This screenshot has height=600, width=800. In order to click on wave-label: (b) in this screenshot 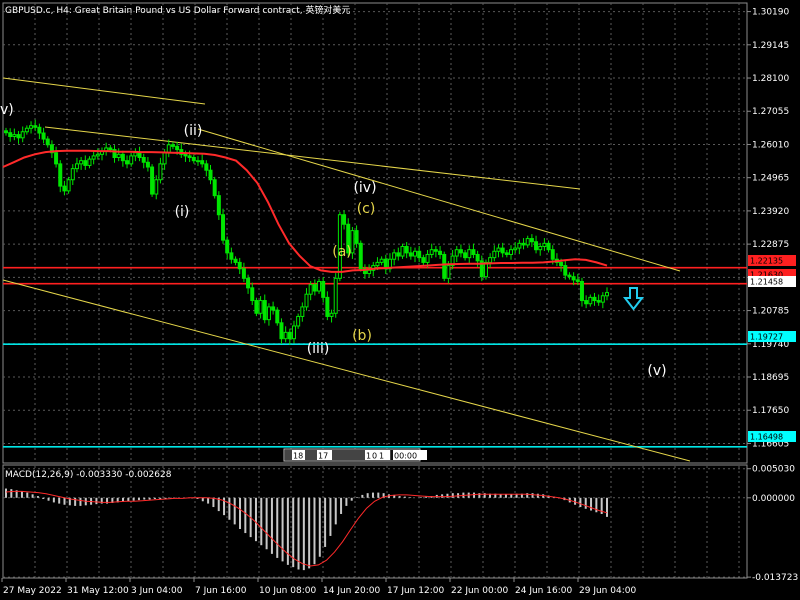, I will do `click(362, 336)`.